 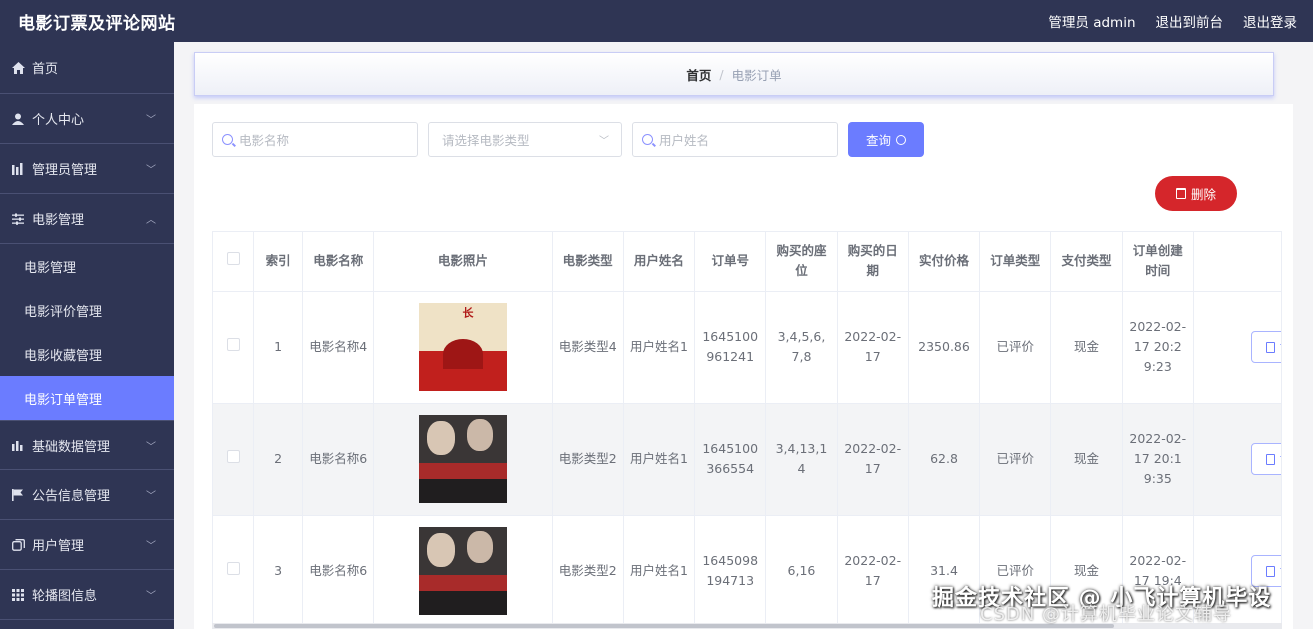 What do you see at coordinates (684, 140) in the screenshot?
I see `user-name-placeholder: 用户姓名` at bounding box center [684, 140].